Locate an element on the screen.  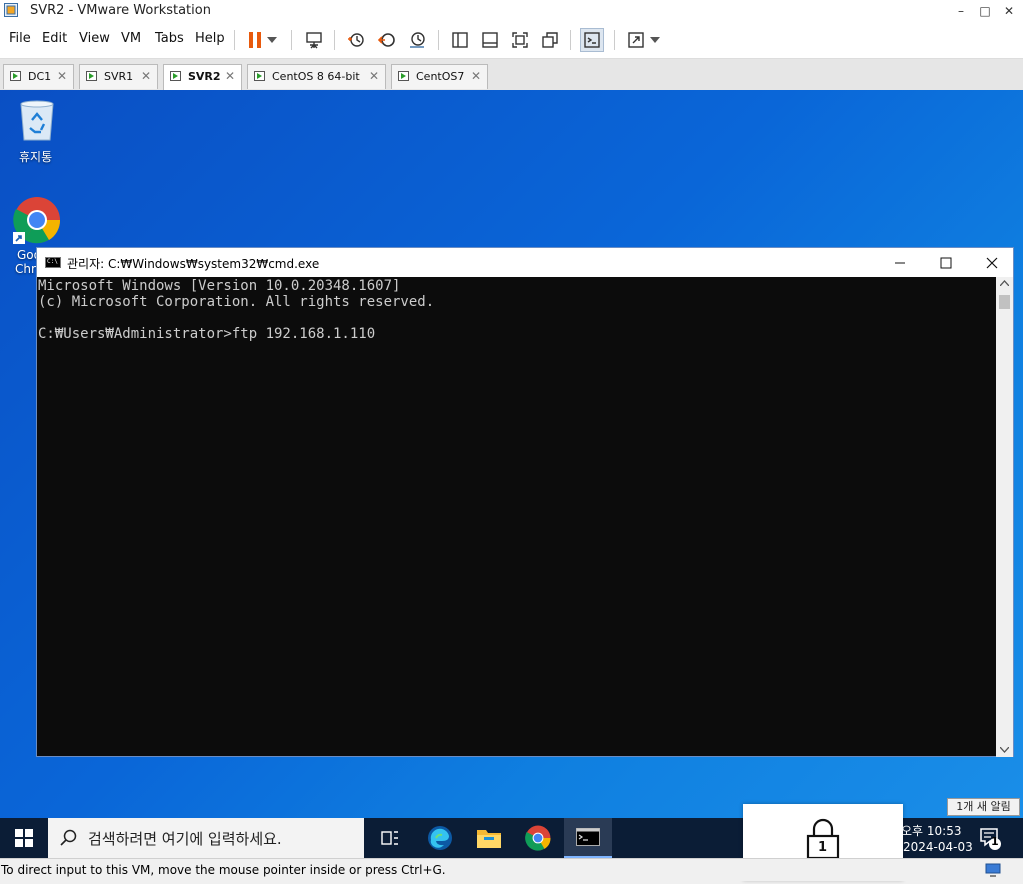
taskbar-time: 오후 10:53 is located at coordinates (931, 830).